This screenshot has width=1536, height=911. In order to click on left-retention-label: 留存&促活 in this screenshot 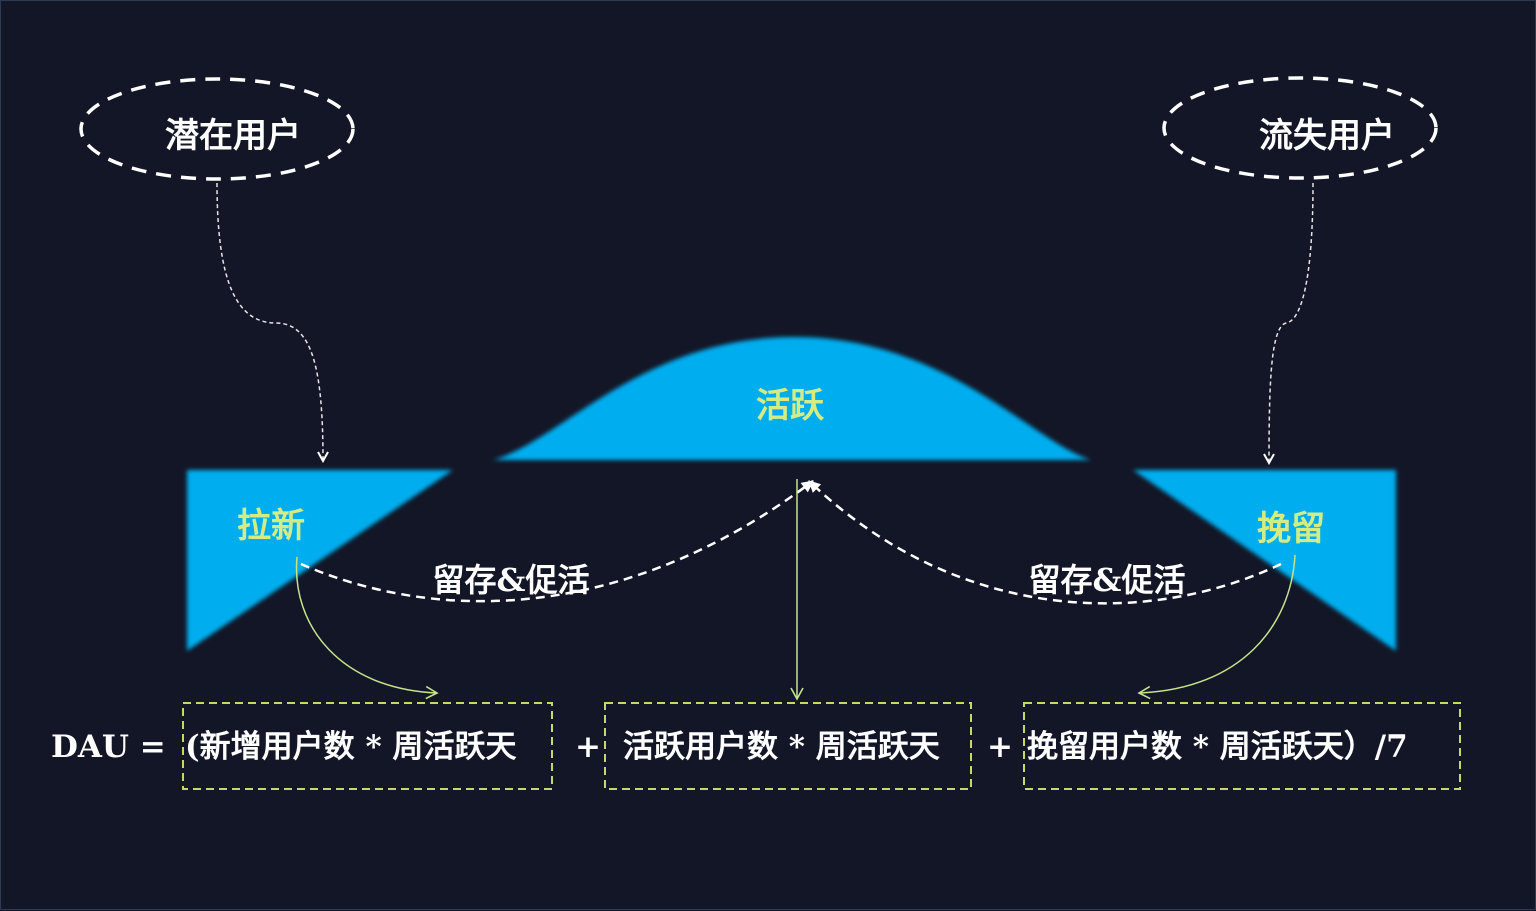, I will do `click(511, 580)`.